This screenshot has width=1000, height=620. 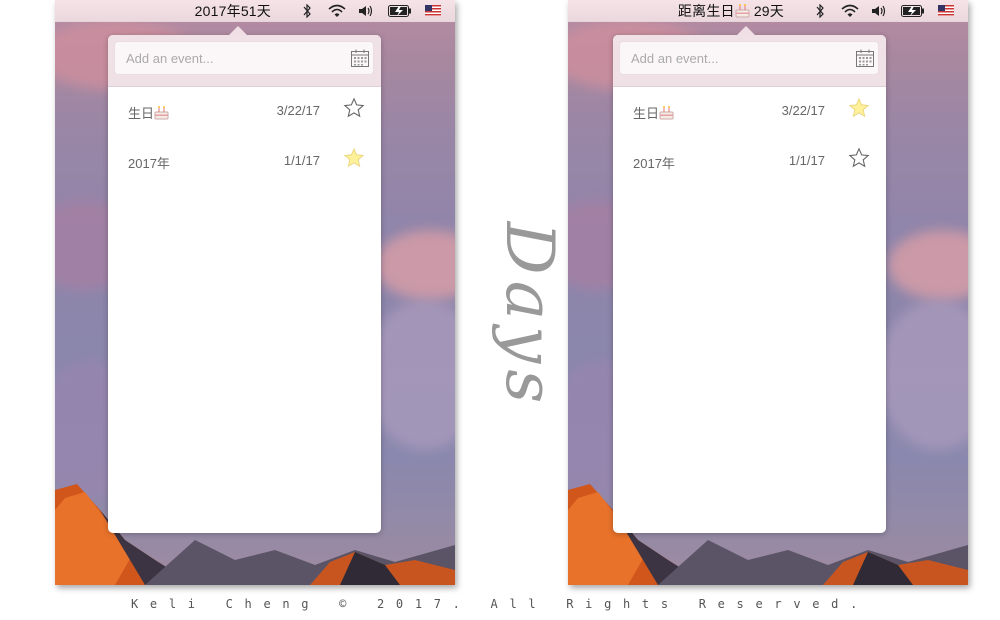 What do you see at coordinates (233, 11) in the screenshot?
I see `menubar-days-title: 2017年51天` at bounding box center [233, 11].